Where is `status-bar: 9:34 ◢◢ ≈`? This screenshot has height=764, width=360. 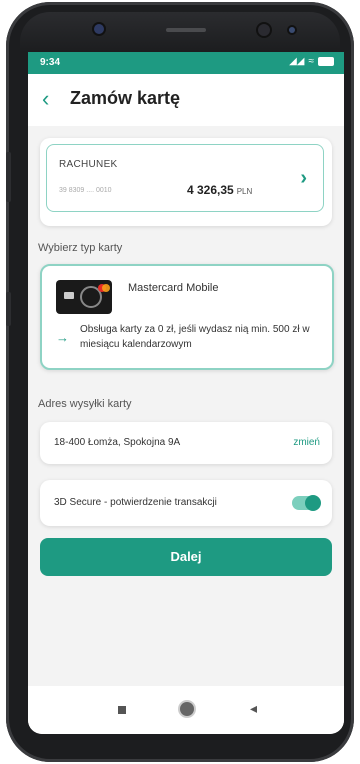
status-bar: 9:34 ◢◢ ≈ is located at coordinates (186, 63).